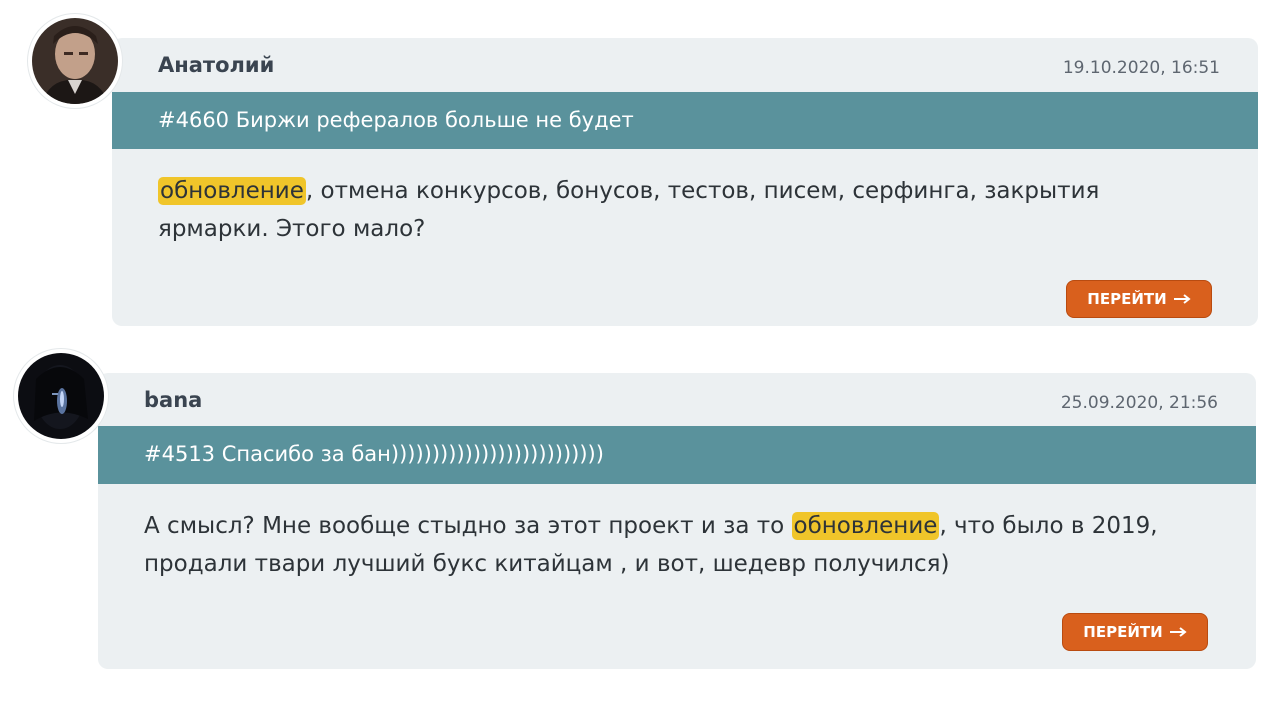  I want to click on comment-date: 25.09.2020, 21:56, so click(1139, 403).